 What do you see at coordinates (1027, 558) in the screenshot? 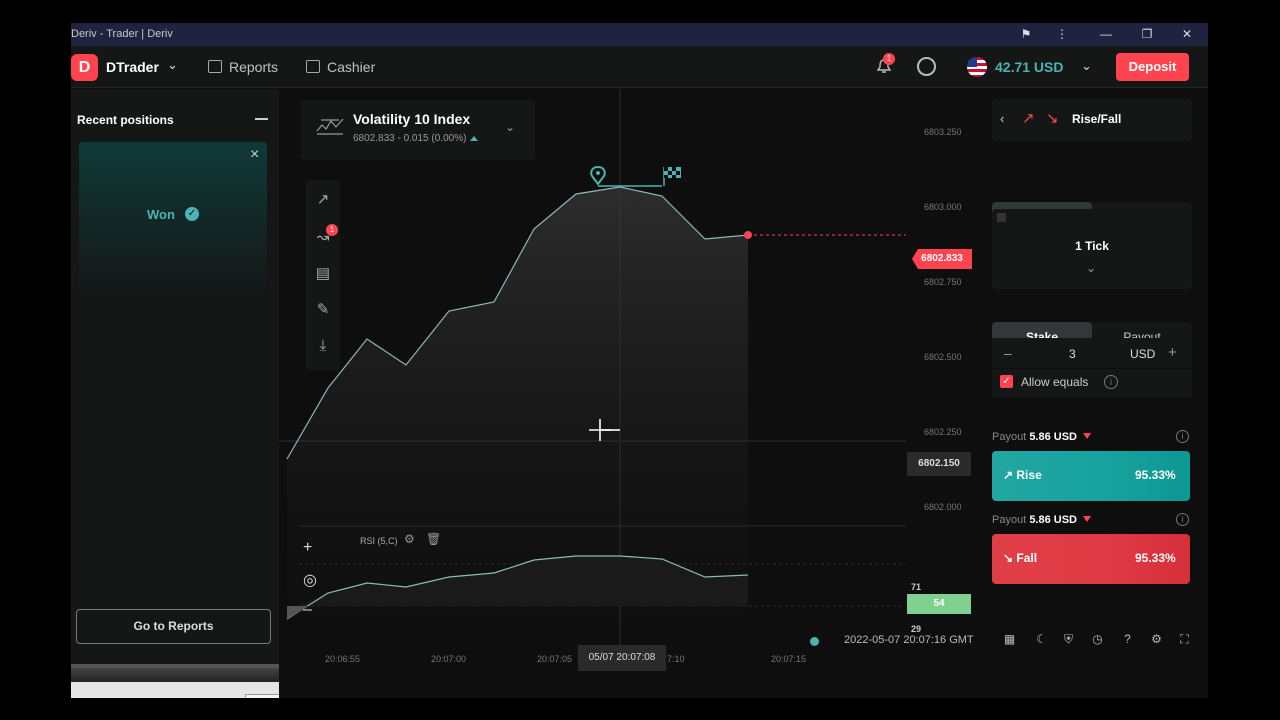
I see `fall-label: Fall` at bounding box center [1027, 558].